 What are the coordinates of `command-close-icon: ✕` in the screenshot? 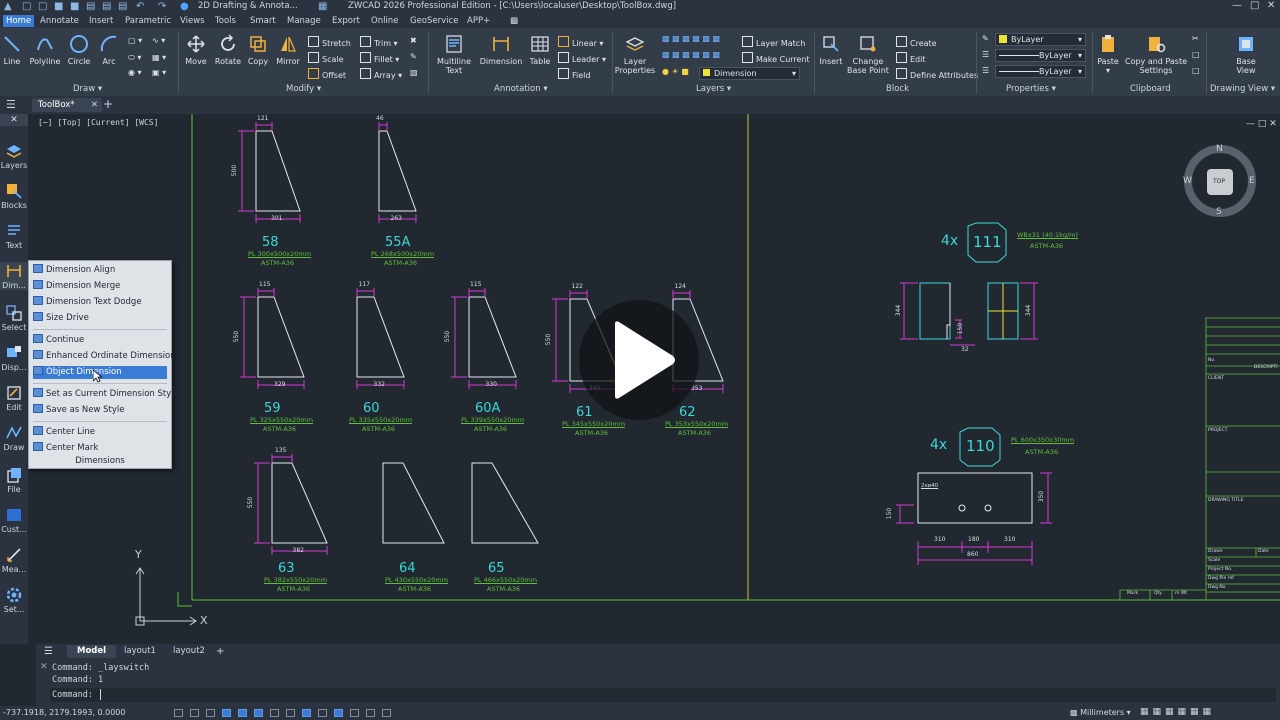 It's located at (44, 667).